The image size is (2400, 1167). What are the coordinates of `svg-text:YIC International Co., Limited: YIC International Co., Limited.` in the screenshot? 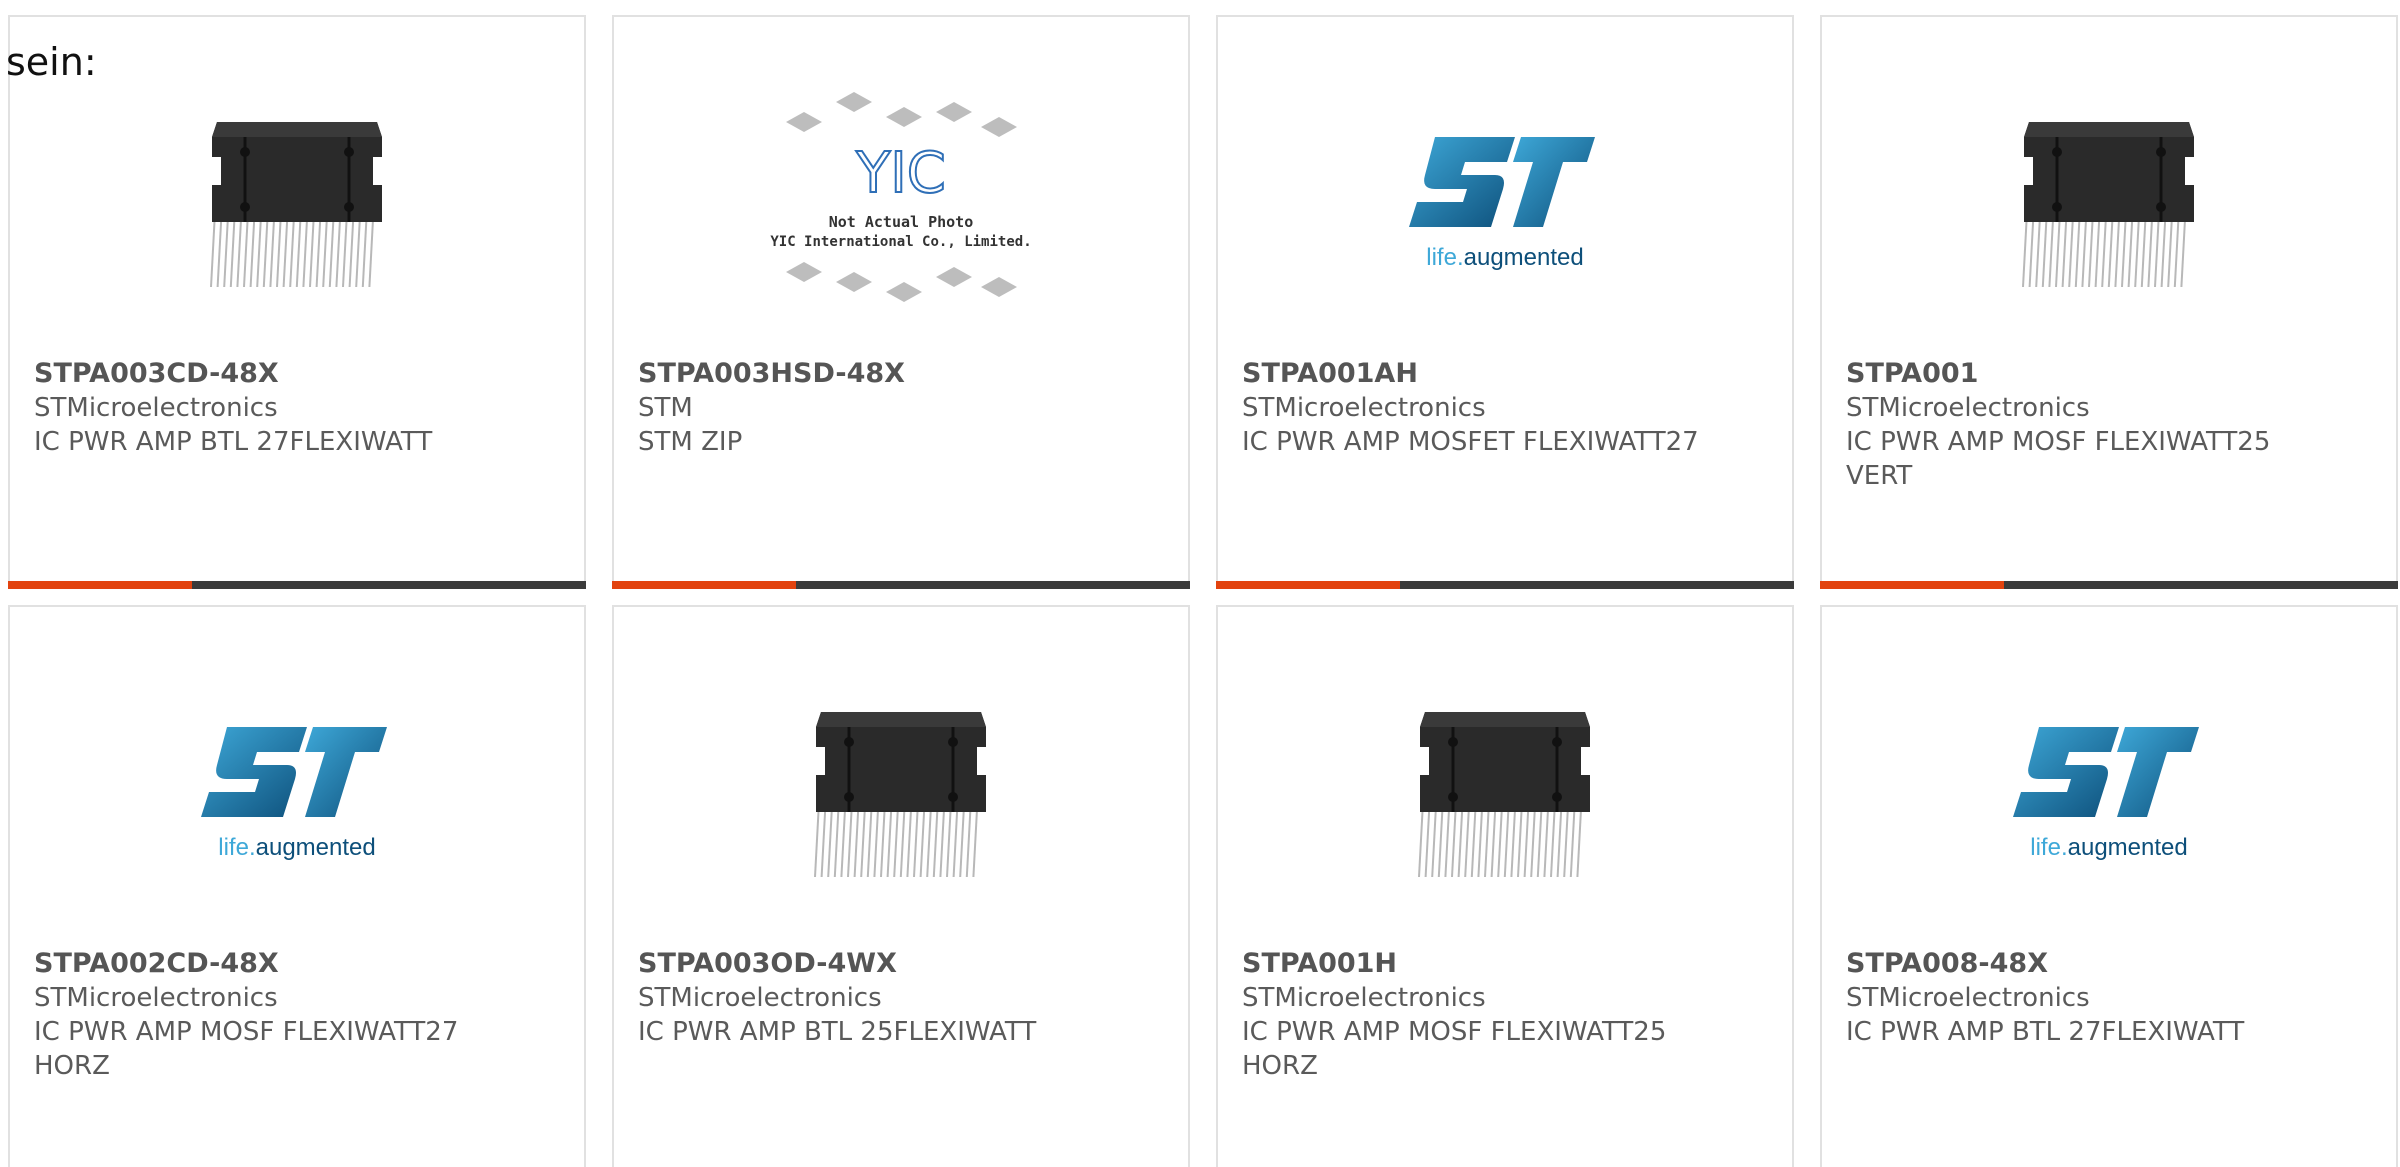 It's located at (900, 242).